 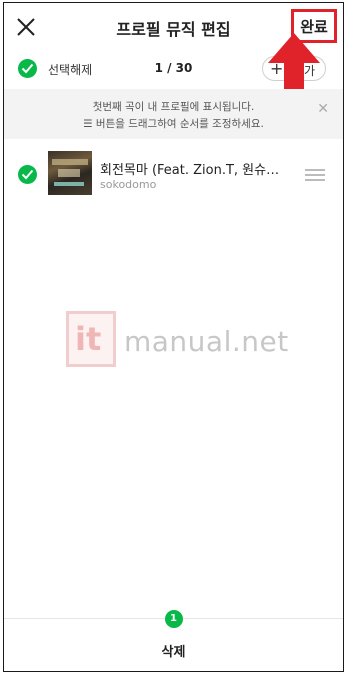 What do you see at coordinates (173, 619) in the screenshot?
I see `selected-count-badge: 1` at bounding box center [173, 619].